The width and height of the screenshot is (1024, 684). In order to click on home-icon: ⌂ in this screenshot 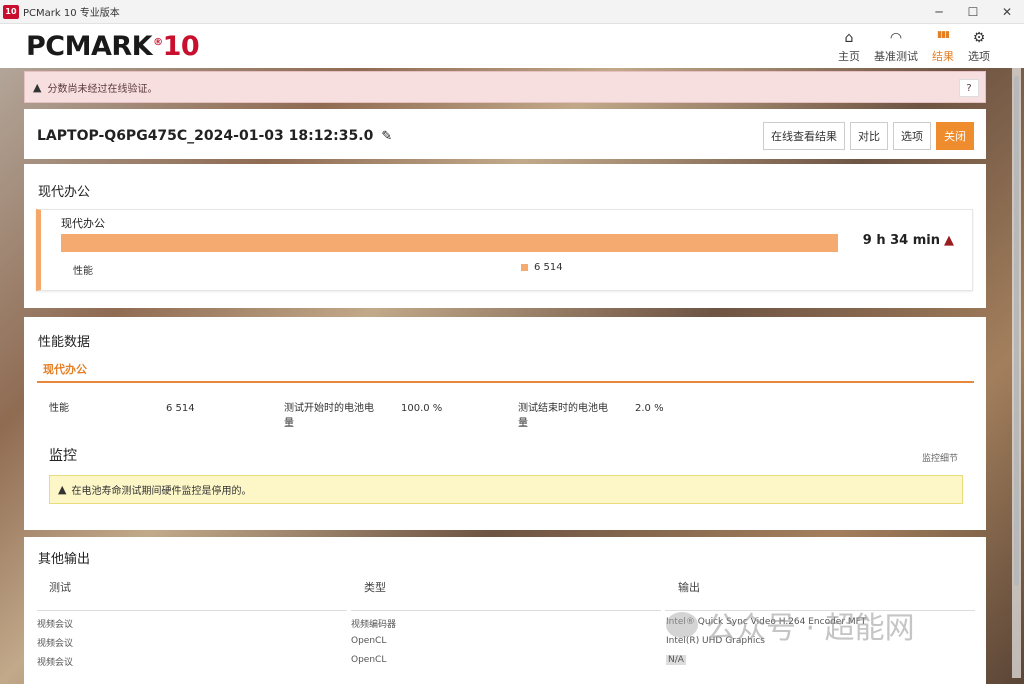, I will do `click(849, 38)`.